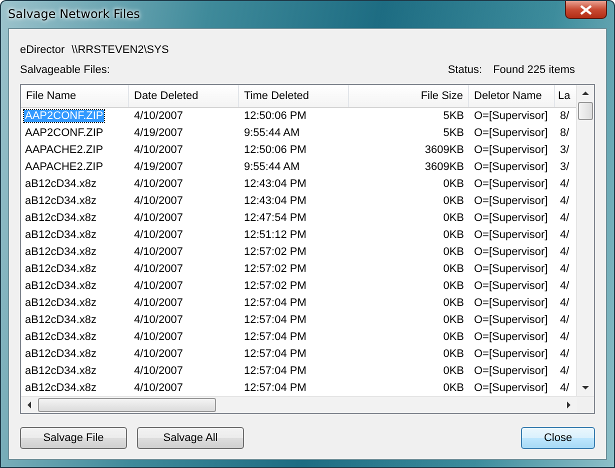 Image resolution: width=615 pixels, height=468 pixels. Describe the element at coordinates (307, 404) in the screenshot. I see `horizontal-scrollbar` at that location.